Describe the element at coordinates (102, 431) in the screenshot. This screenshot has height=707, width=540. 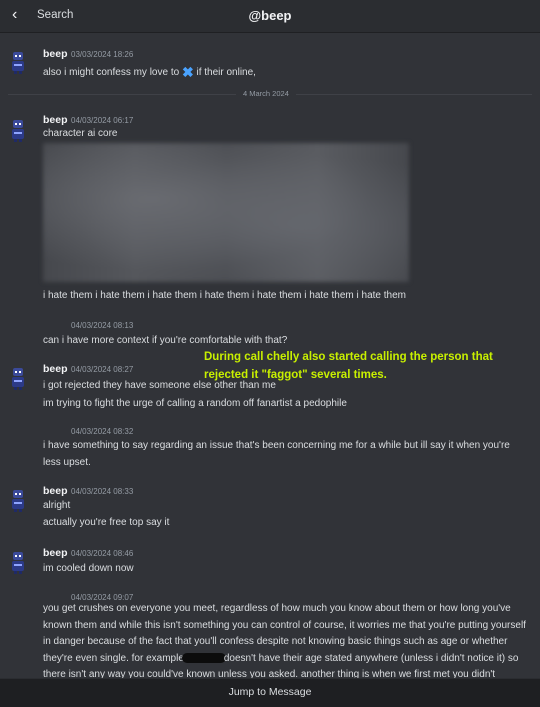
I see `message-timestamp: 04/03/2024 08:32` at that location.